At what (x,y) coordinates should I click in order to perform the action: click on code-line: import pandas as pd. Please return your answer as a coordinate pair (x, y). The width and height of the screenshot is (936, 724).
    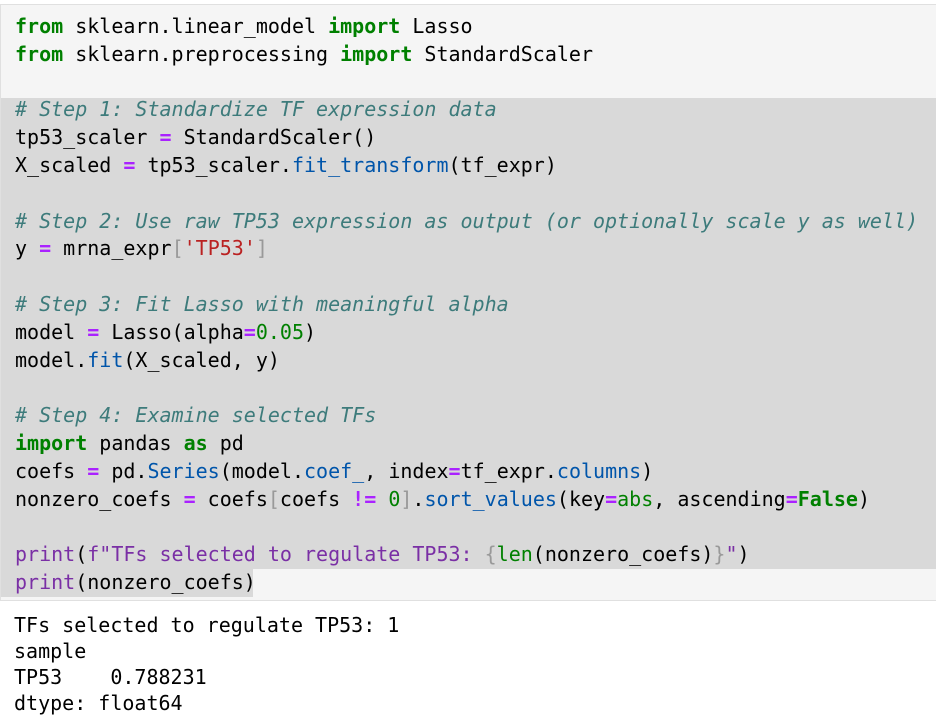
    Looking at the image, I should click on (466, 444).